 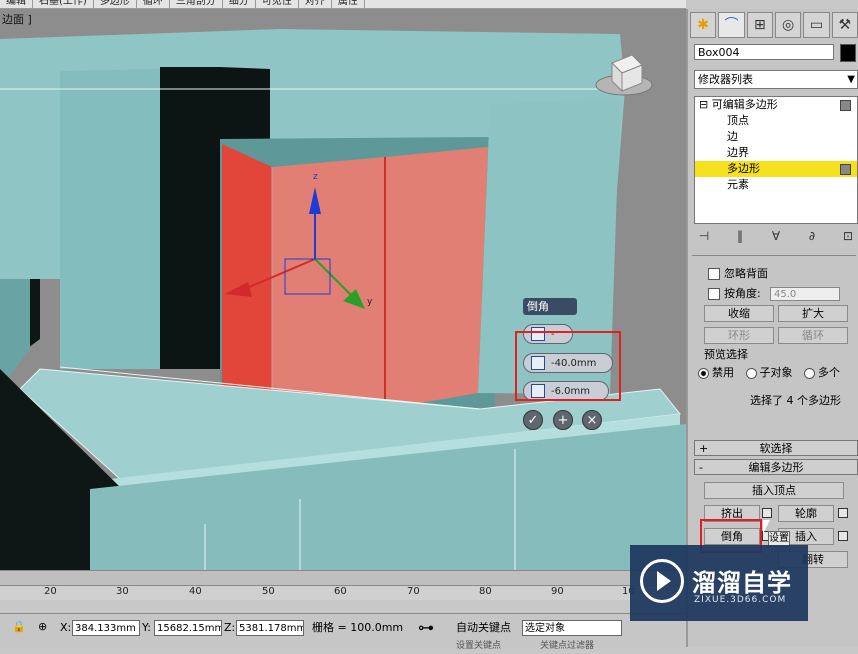 What do you see at coordinates (270, 628) in the screenshot?
I see `z-coordinate-field: 5381.178mm` at bounding box center [270, 628].